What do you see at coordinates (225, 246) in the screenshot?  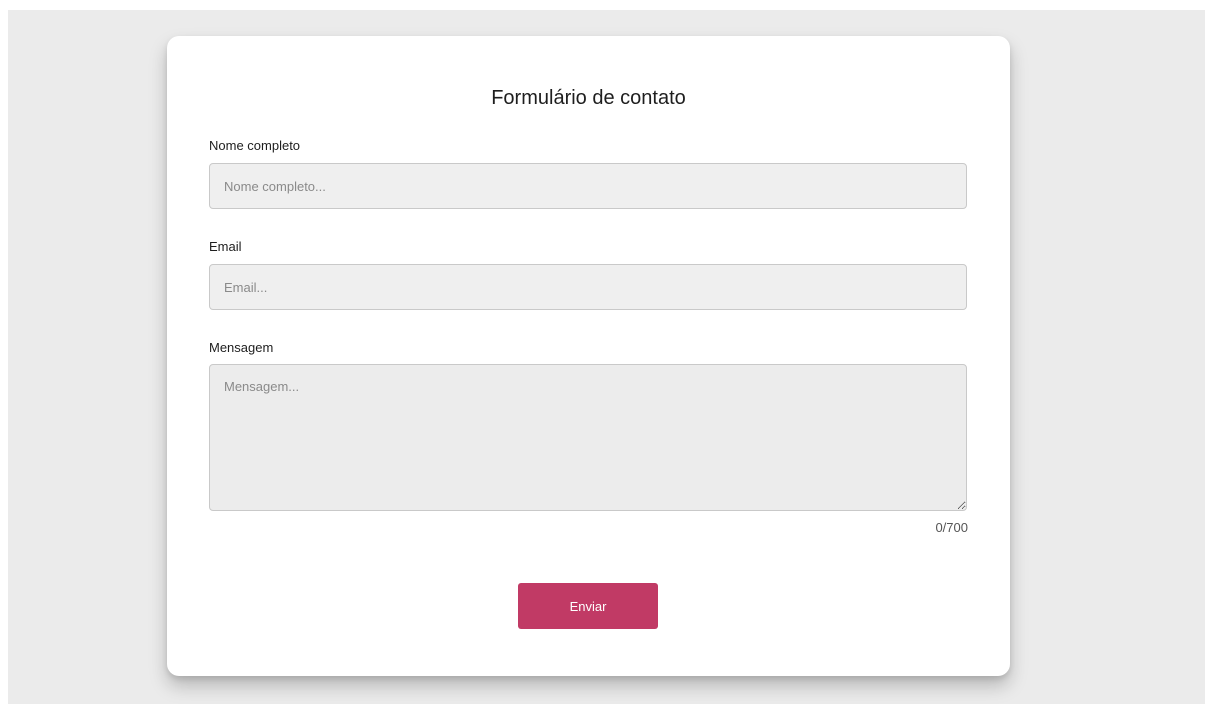 I see `email-label: Email` at bounding box center [225, 246].